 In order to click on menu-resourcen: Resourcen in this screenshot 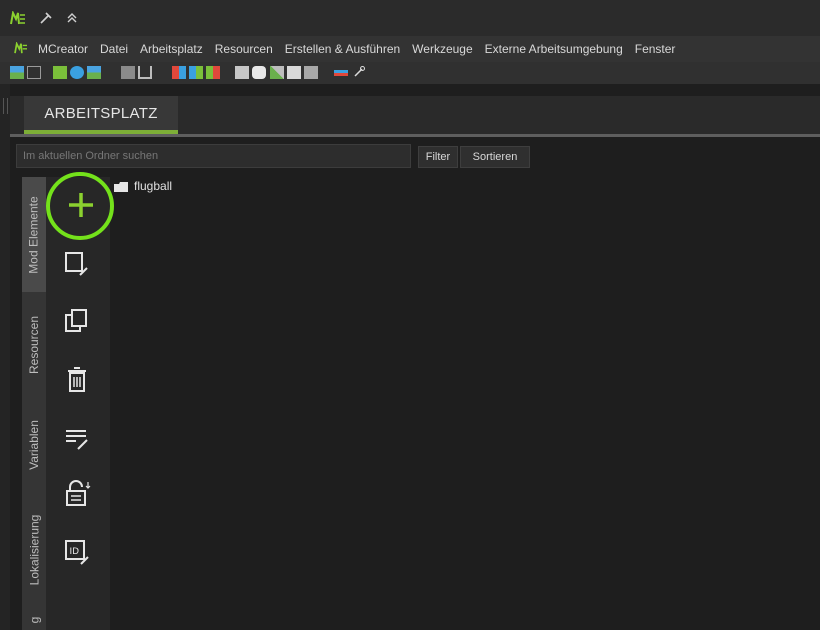, I will do `click(244, 49)`.